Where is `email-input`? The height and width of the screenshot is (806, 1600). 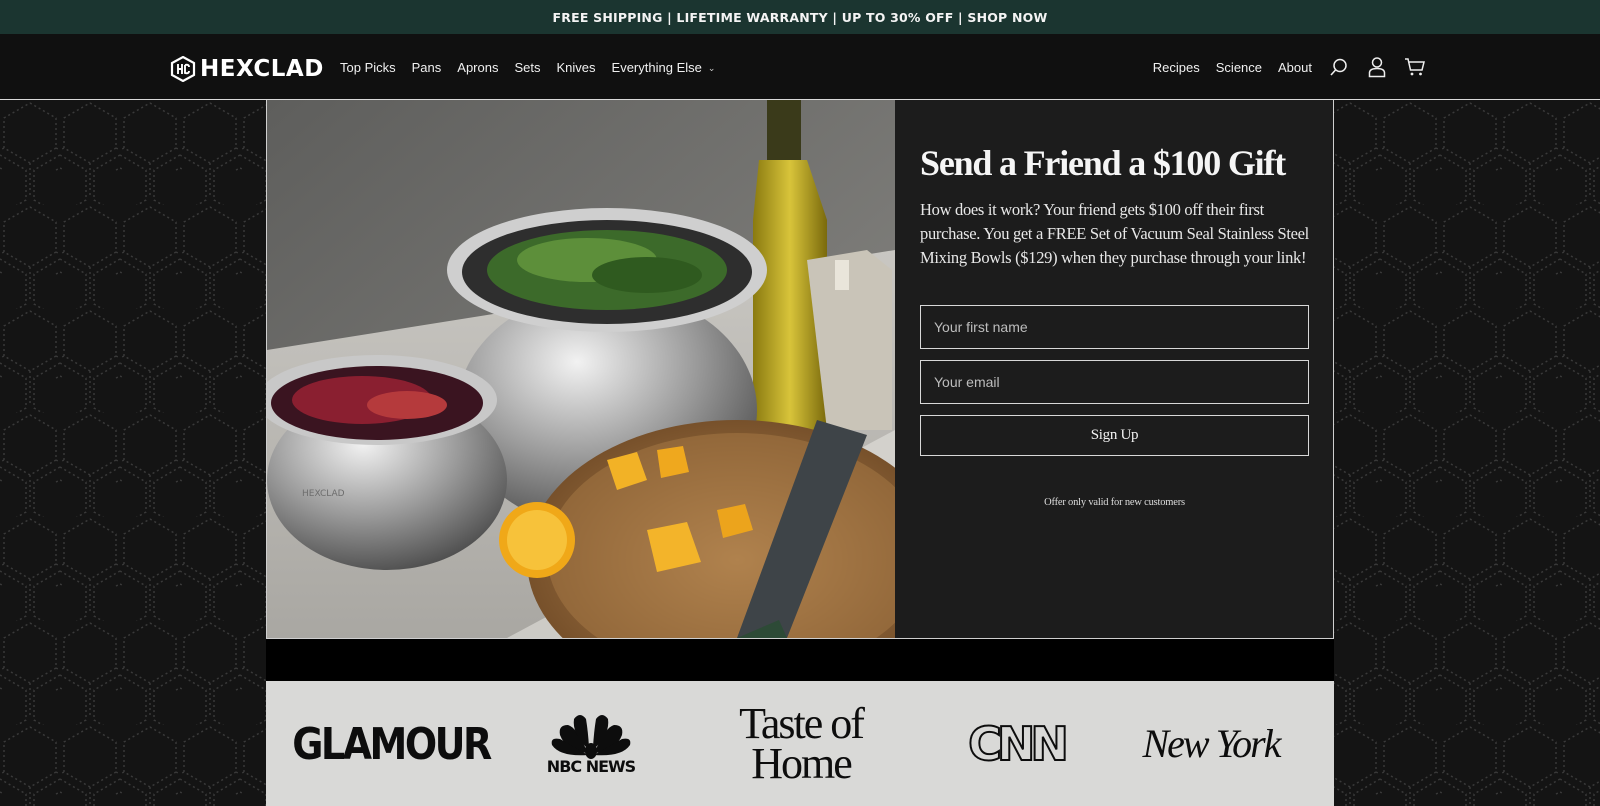
email-input is located at coordinates (1114, 381).